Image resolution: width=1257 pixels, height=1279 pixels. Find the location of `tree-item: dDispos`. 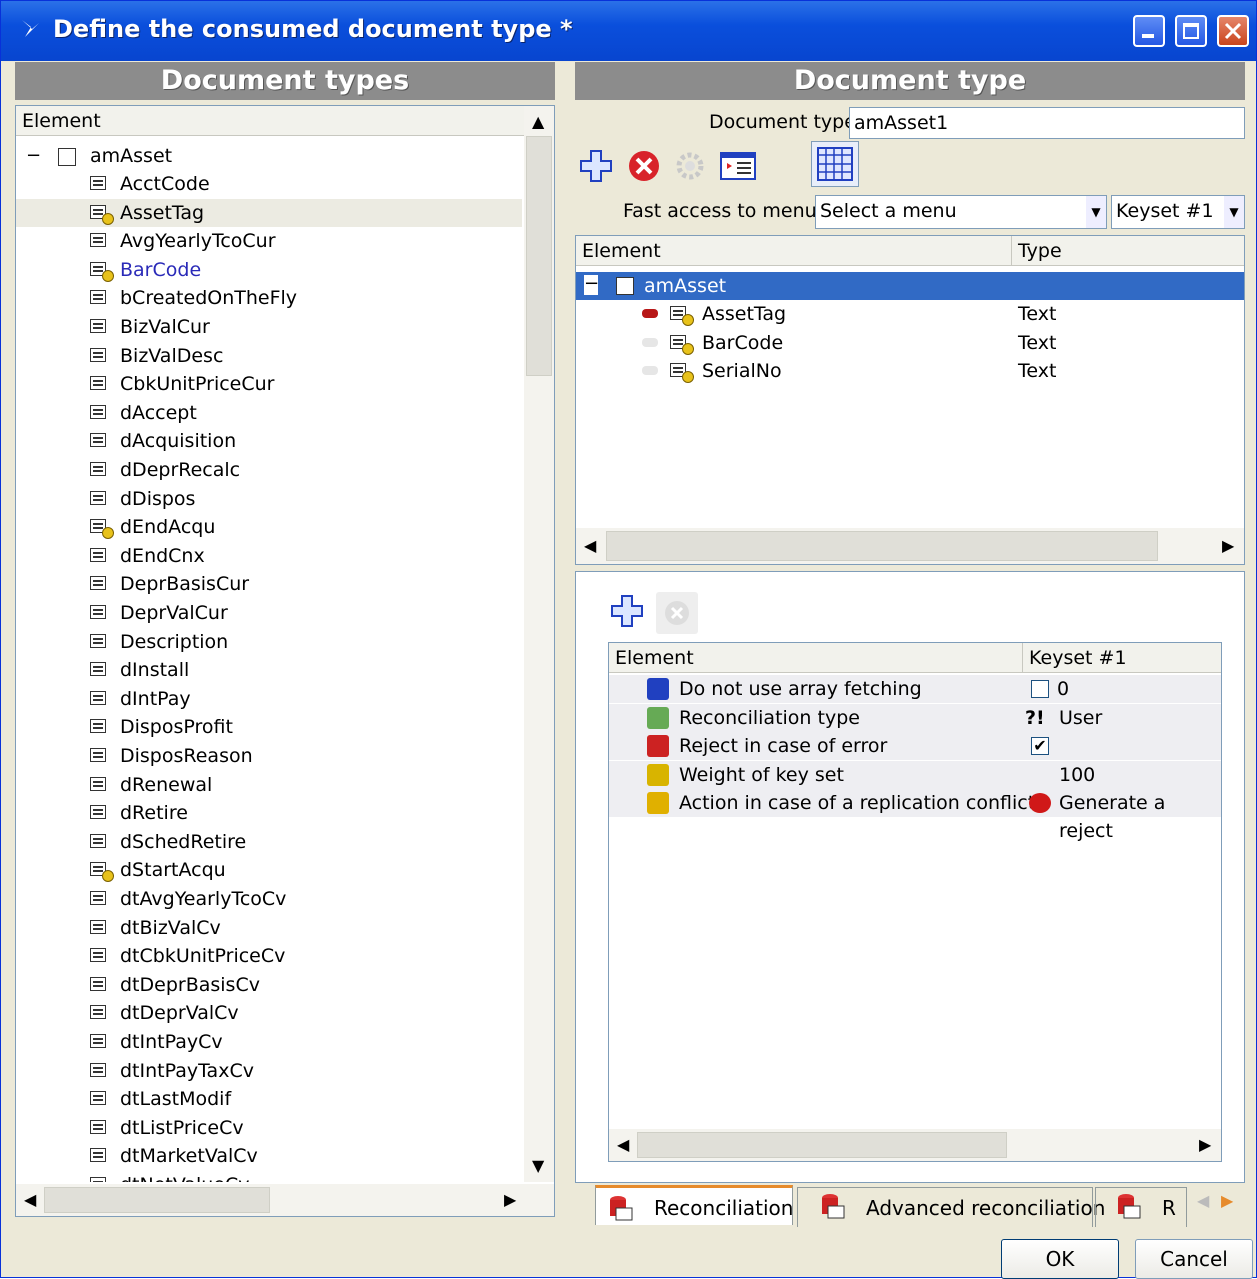

tree-item: dDispos is located at coordinates (269, 499).